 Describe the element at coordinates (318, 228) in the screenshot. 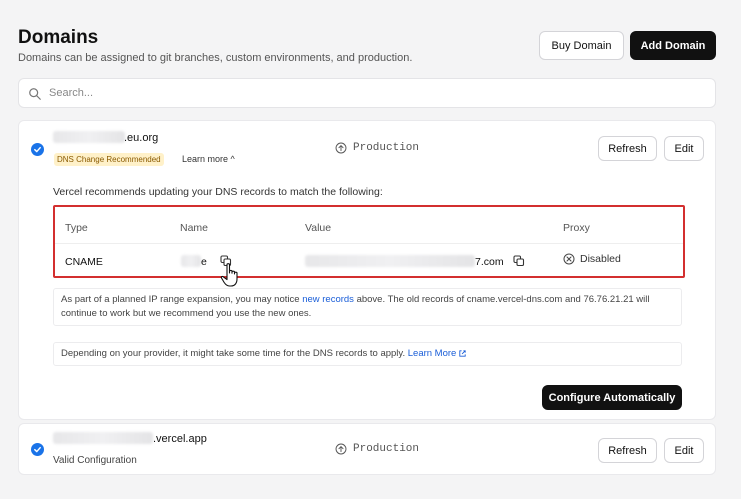

I see `column-header-value: Value` at that location.